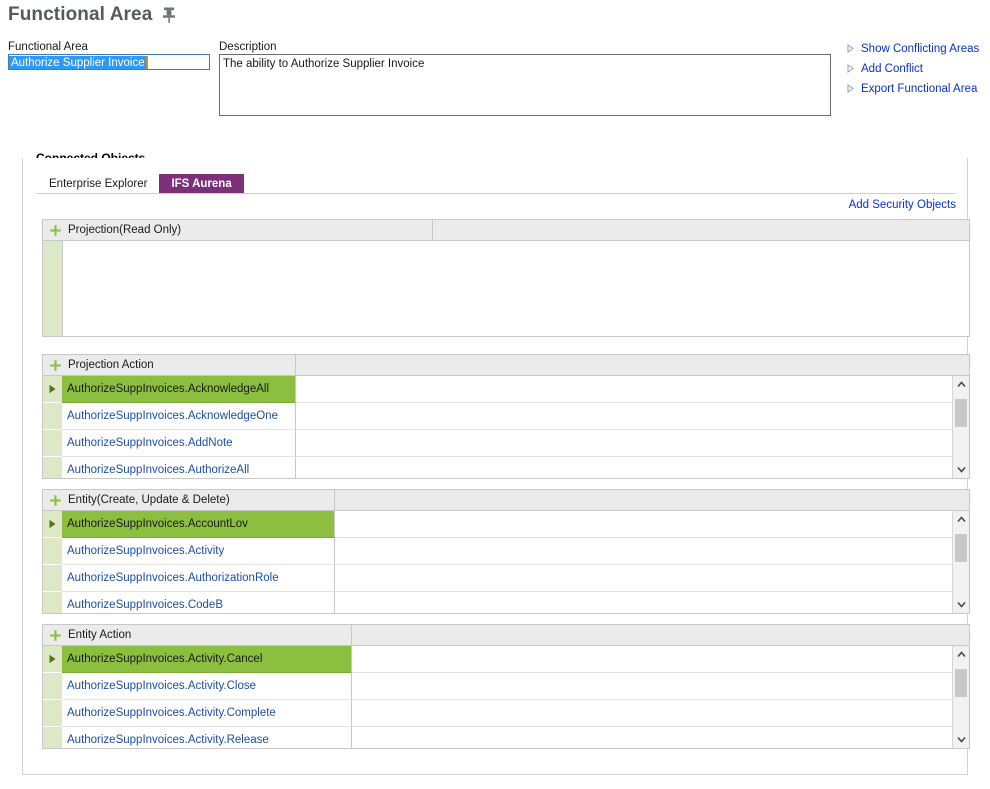  I want to click on add-conflict-link: Add Conflict, so click(892, 69).